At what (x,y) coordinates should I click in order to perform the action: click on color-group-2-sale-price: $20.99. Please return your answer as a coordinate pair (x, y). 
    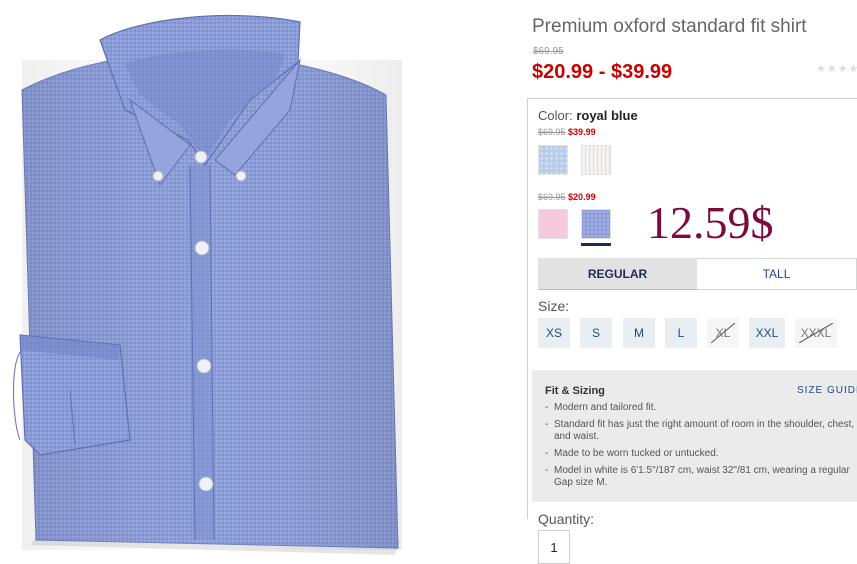
    Looking at the image, I should click on (582, 197).